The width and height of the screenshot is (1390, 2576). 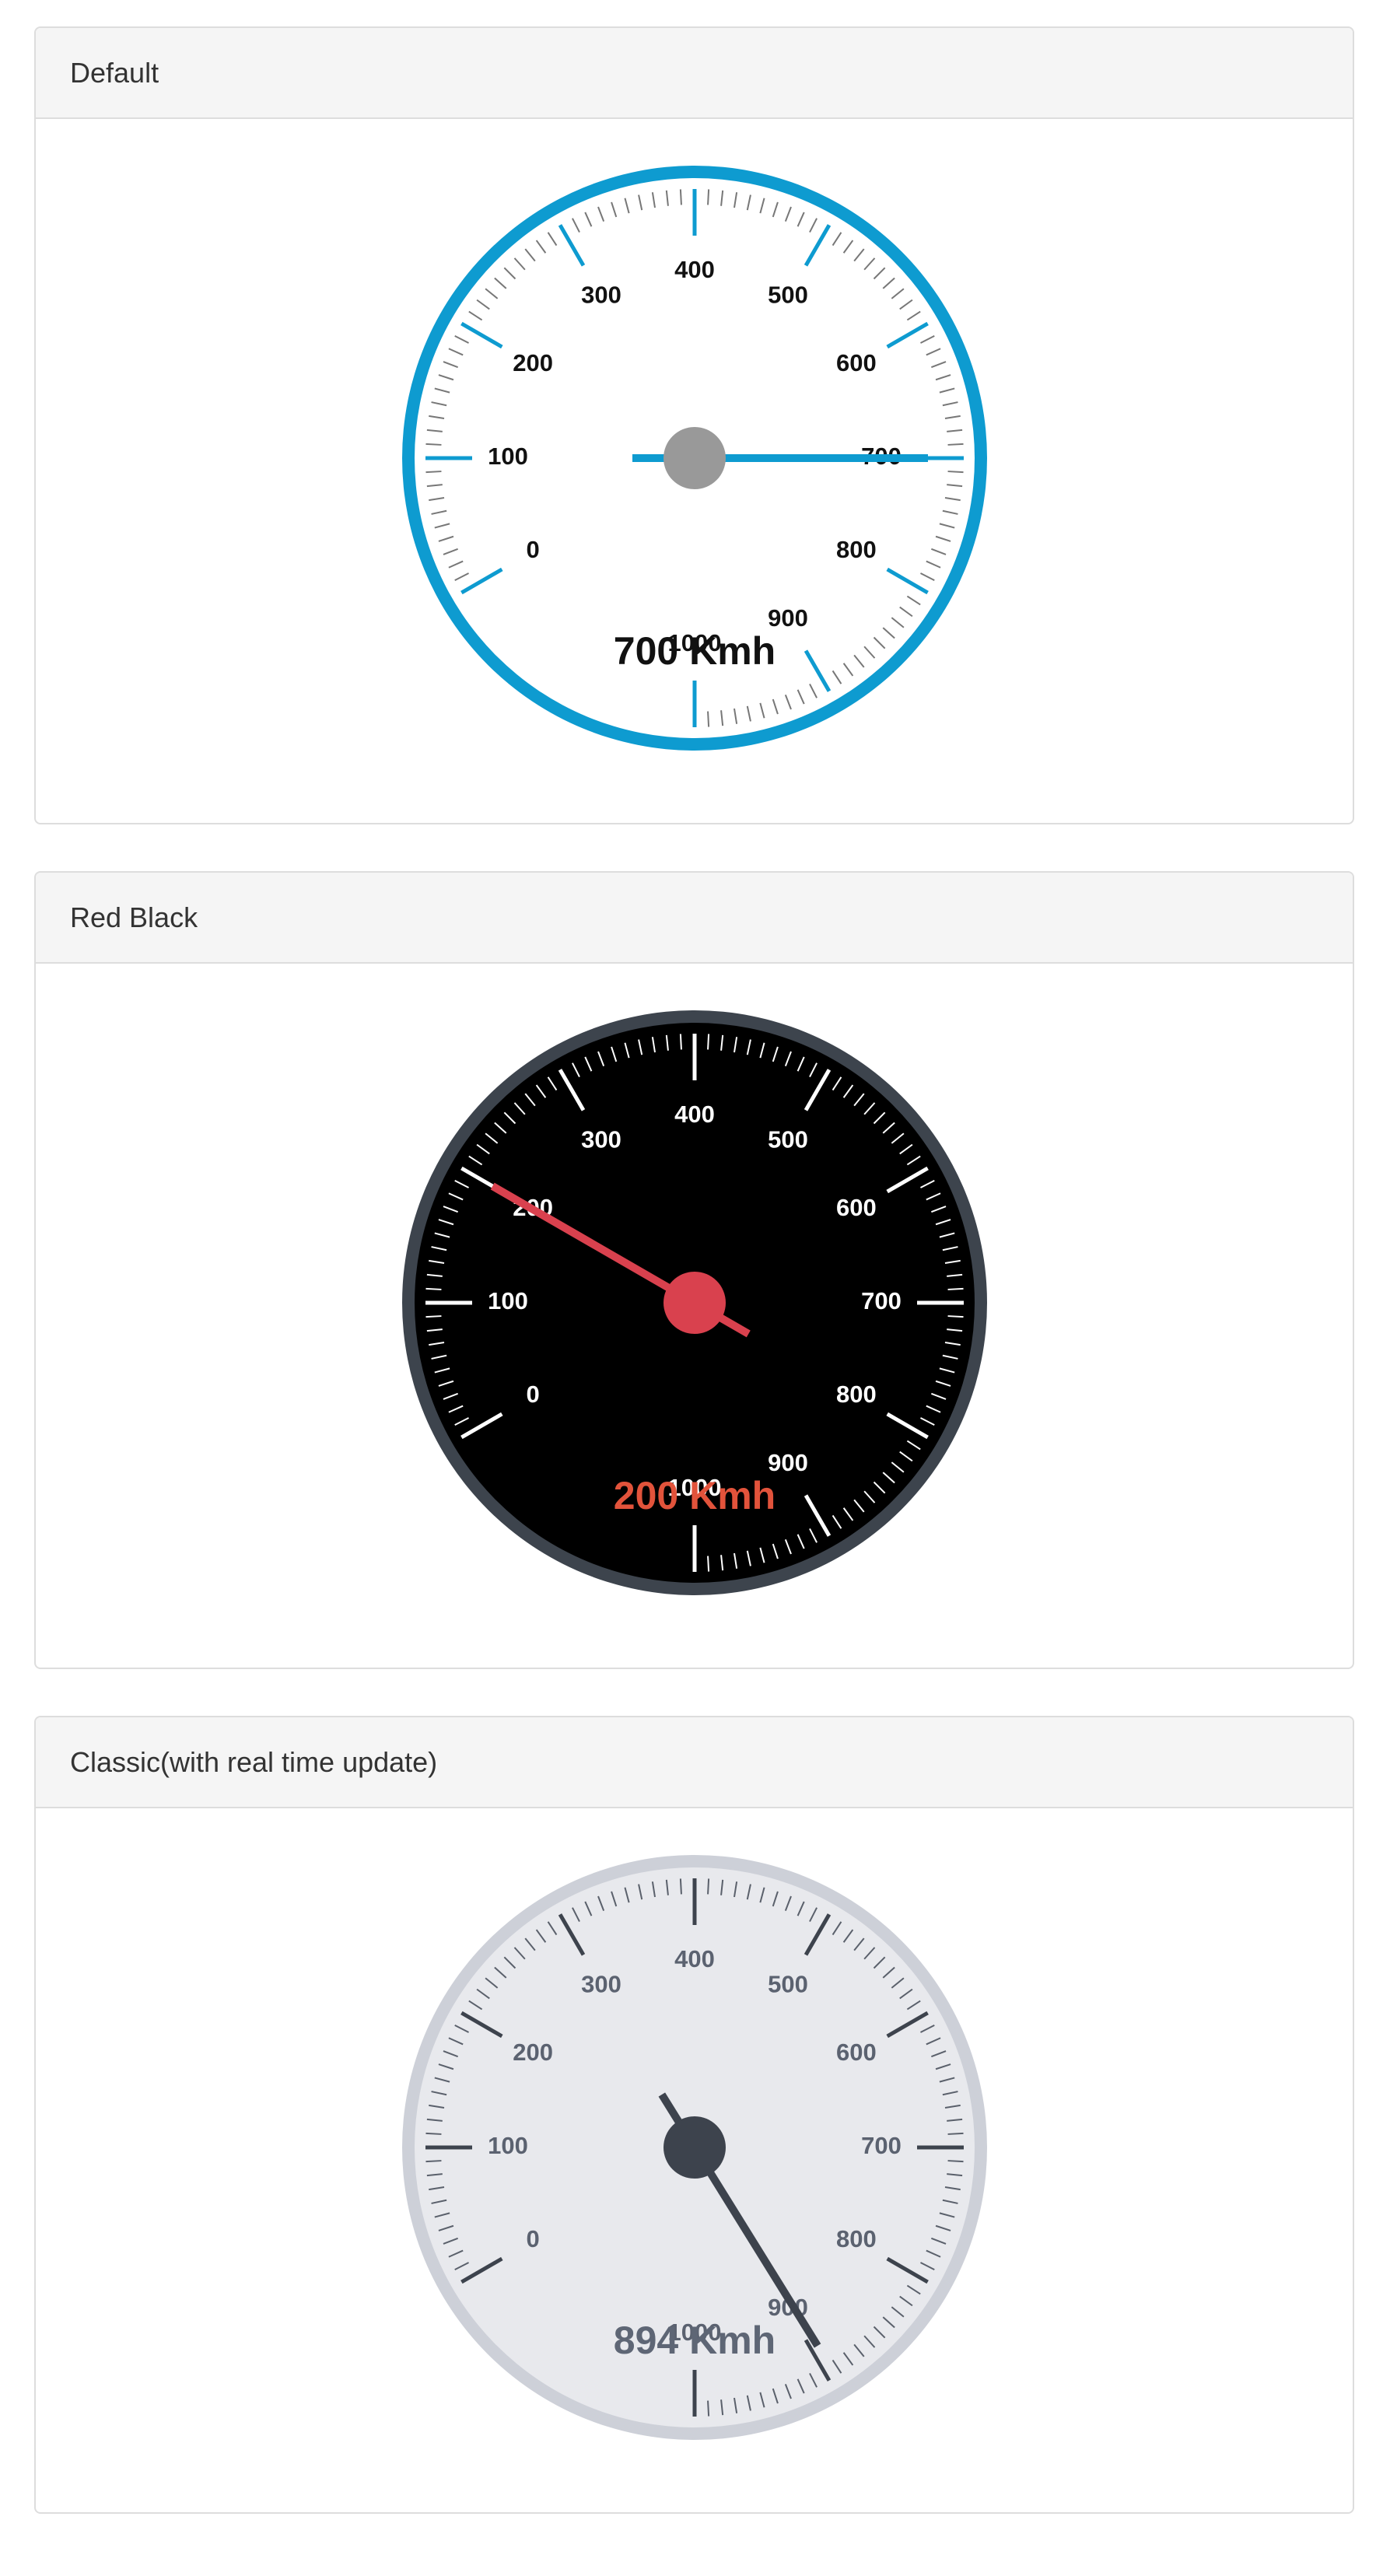 What do you see at coordinates (695, 651) in the screenshot?
I see `gauge-value-readout: 700 Kmh` at bounding box center [695, 651].